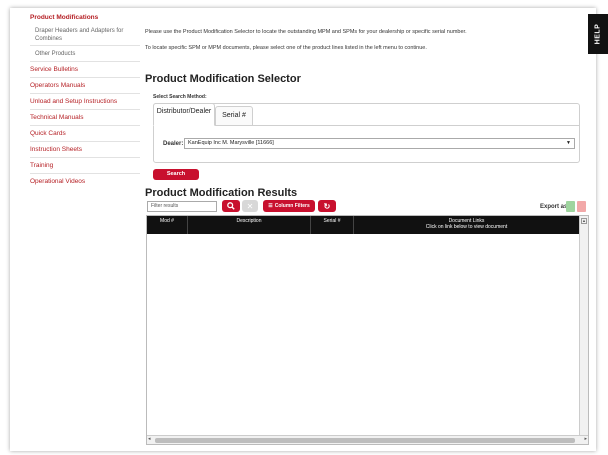  Describe the element at coordinates (180, 97) in the screenshot. I see `search-method-label: Select Search Method:` at that location.